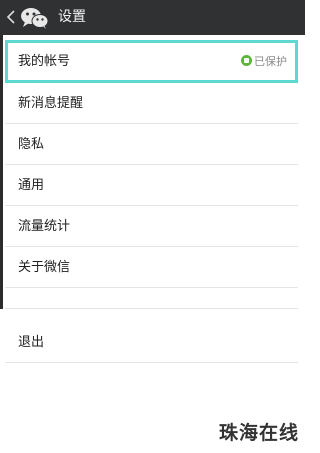  What do you see at coordinates (151, 185) in the screenshot?
I see `settings-item-general: 通用` at bounding box center [151, 185].